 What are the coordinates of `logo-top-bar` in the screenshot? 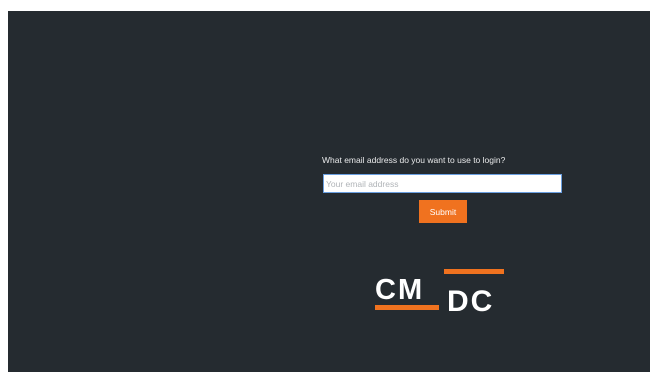 It's located at (474, 271).